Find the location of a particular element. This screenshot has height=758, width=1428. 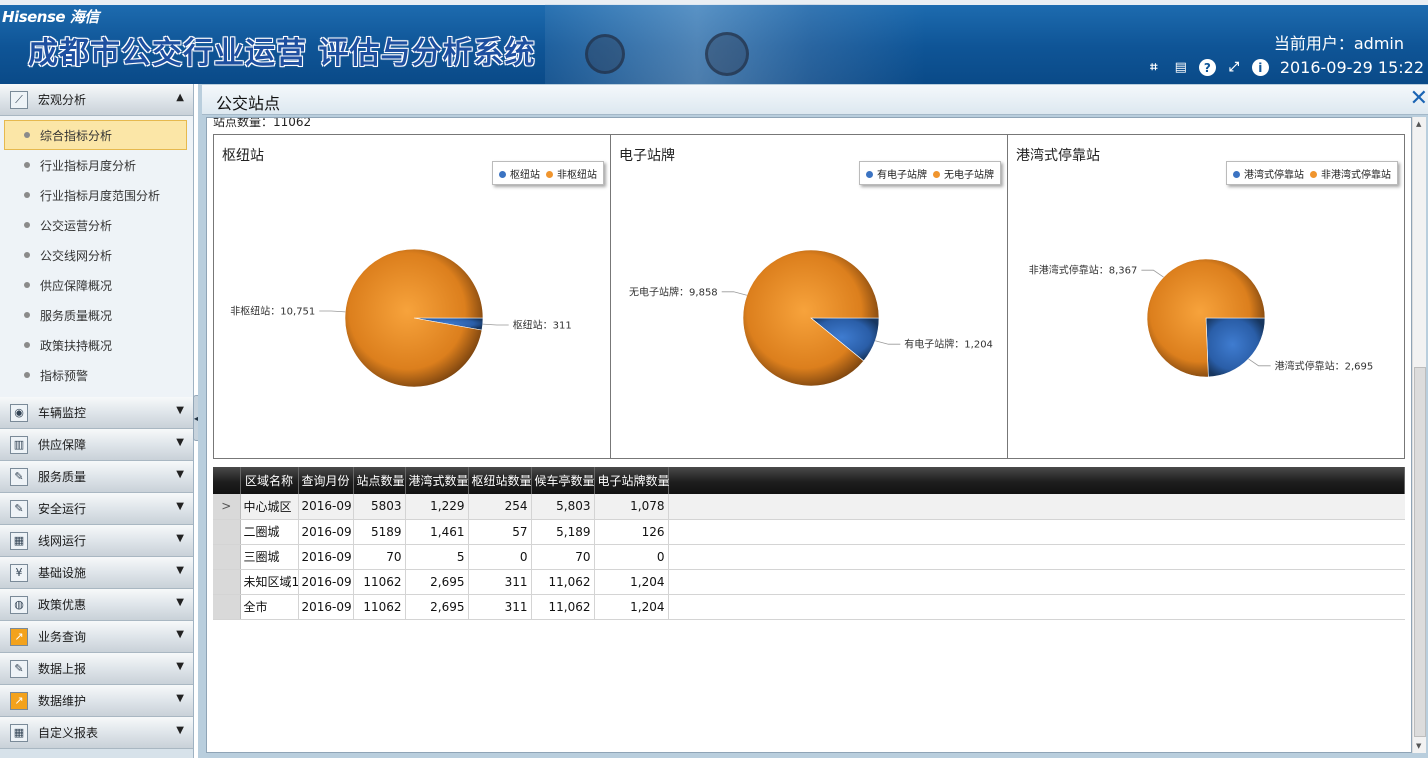

table-cell: 126 is located at coordinates (631, 532).